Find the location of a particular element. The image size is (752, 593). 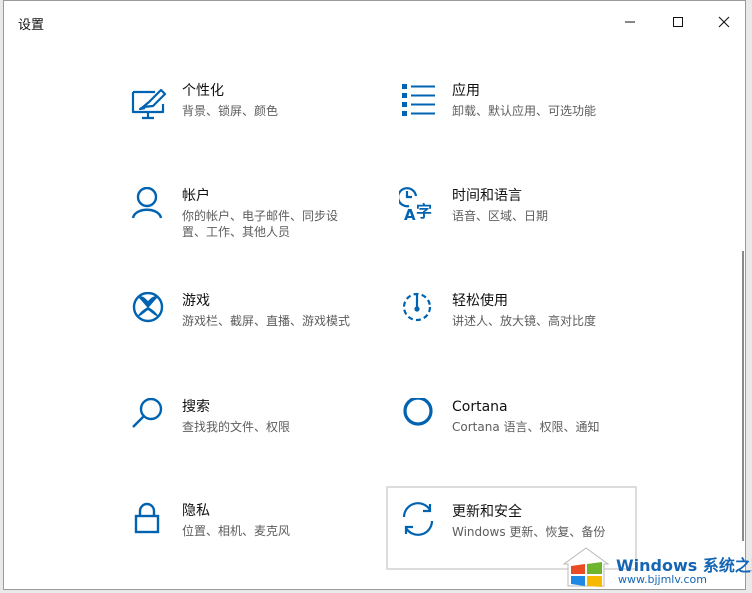

tile-label: 轻松使用 is located at coordinates (480, 301).